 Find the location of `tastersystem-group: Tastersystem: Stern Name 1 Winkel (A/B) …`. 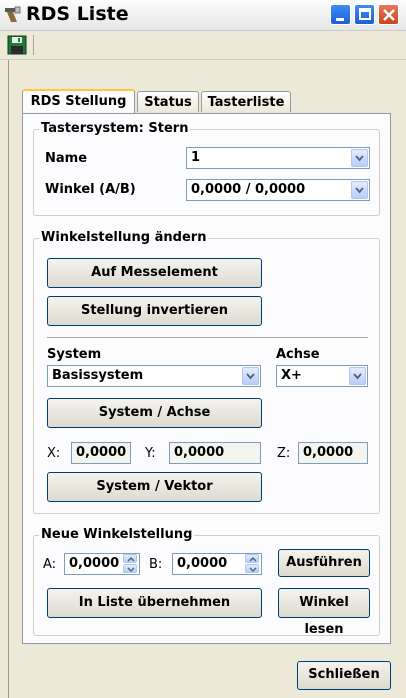

tastersystem-group: Tastersystem: Stern Name 1 Winkel (A/B) … is located at coordinates (206, 168).